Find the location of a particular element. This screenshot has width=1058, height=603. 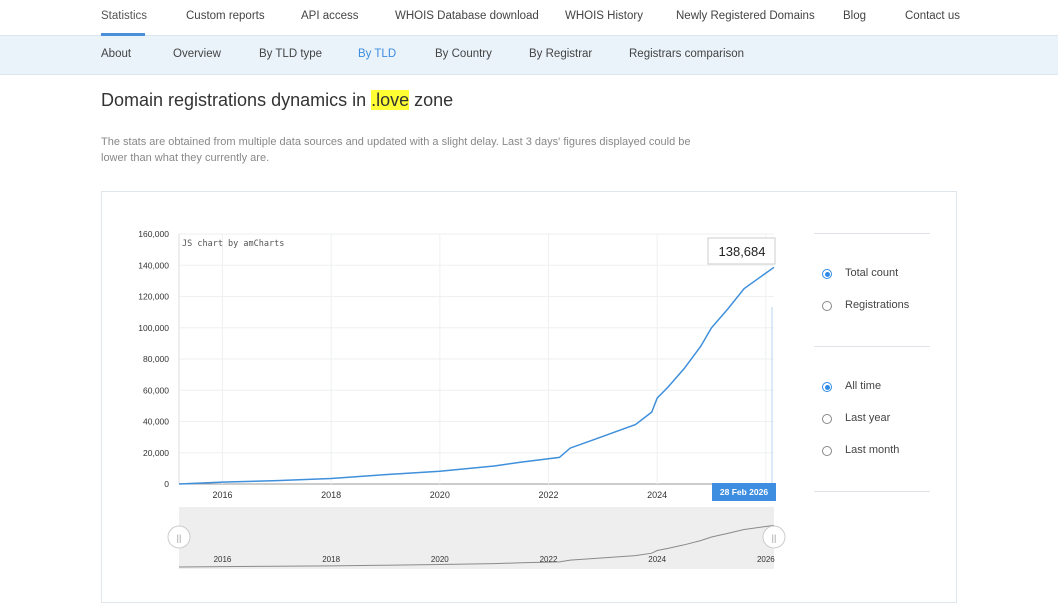

scrollbar-tick-label: 2026 is located at coordinates (766, 559).